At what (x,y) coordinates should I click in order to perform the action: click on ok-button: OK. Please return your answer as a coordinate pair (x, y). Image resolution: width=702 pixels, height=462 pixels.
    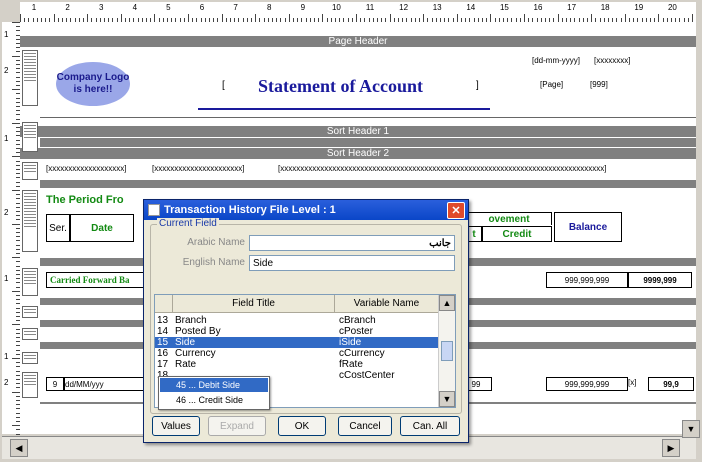
    Looking at the image, I should click on (302, 426).